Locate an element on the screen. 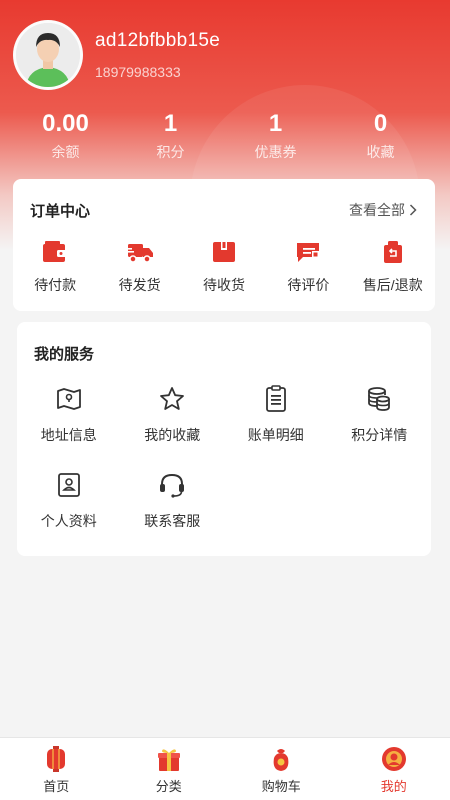 The height and width of the screenshot is (800, 450). tab-cart: 购物车 is located at coordinates (281, 769).